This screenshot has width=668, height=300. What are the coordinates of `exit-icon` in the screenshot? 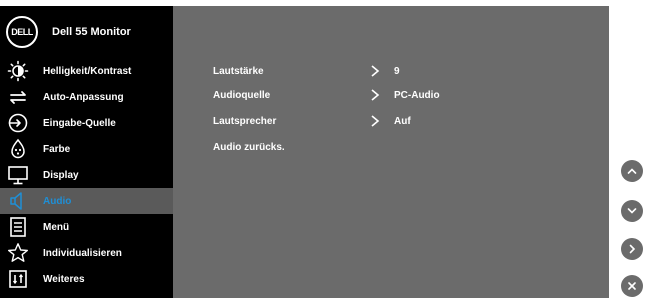 It's located at (632, 286).